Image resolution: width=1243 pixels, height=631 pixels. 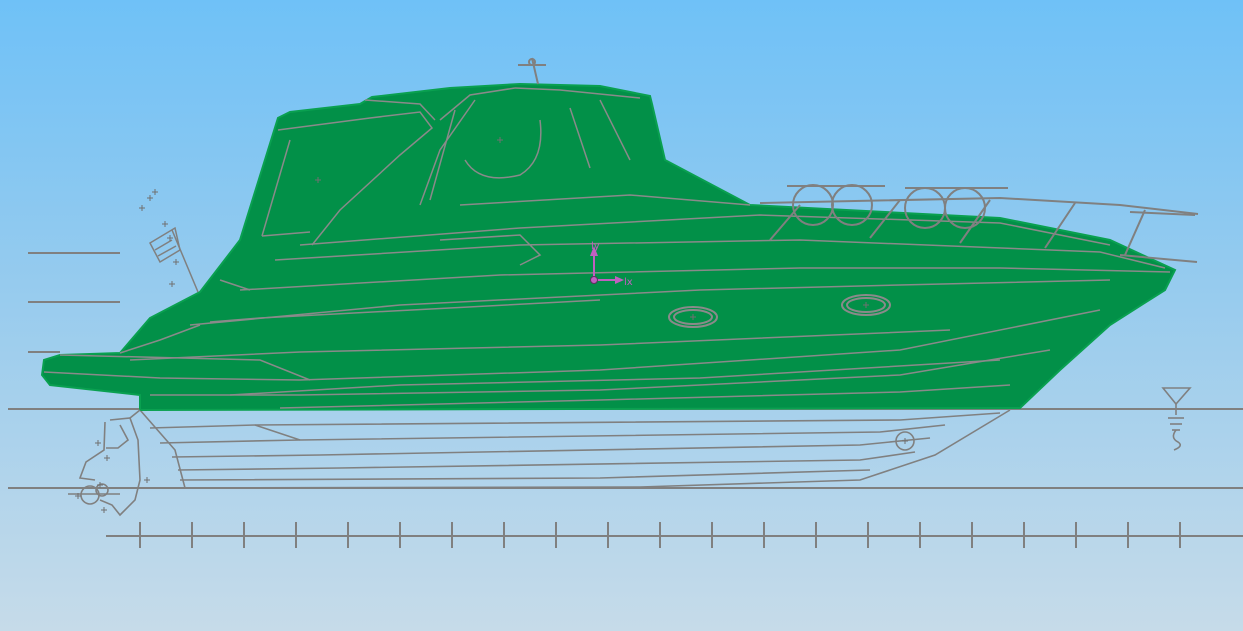 What do you see at coordinates (674, 535) in the screenshot?
I see `station-ruler` at bounding box center [674, 535].